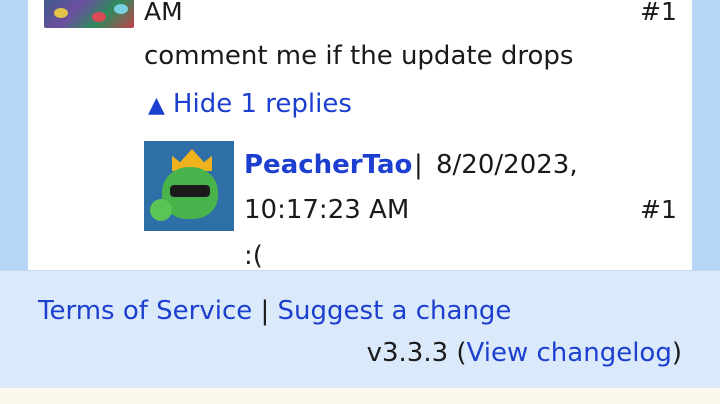 Image resolution: width=720 pixels, height=404 pixels. What do you see at coordinates (395, 311) in the screenshot?
I see `suggest-change-link: Suggest a change` at bounding box center [395, 311].